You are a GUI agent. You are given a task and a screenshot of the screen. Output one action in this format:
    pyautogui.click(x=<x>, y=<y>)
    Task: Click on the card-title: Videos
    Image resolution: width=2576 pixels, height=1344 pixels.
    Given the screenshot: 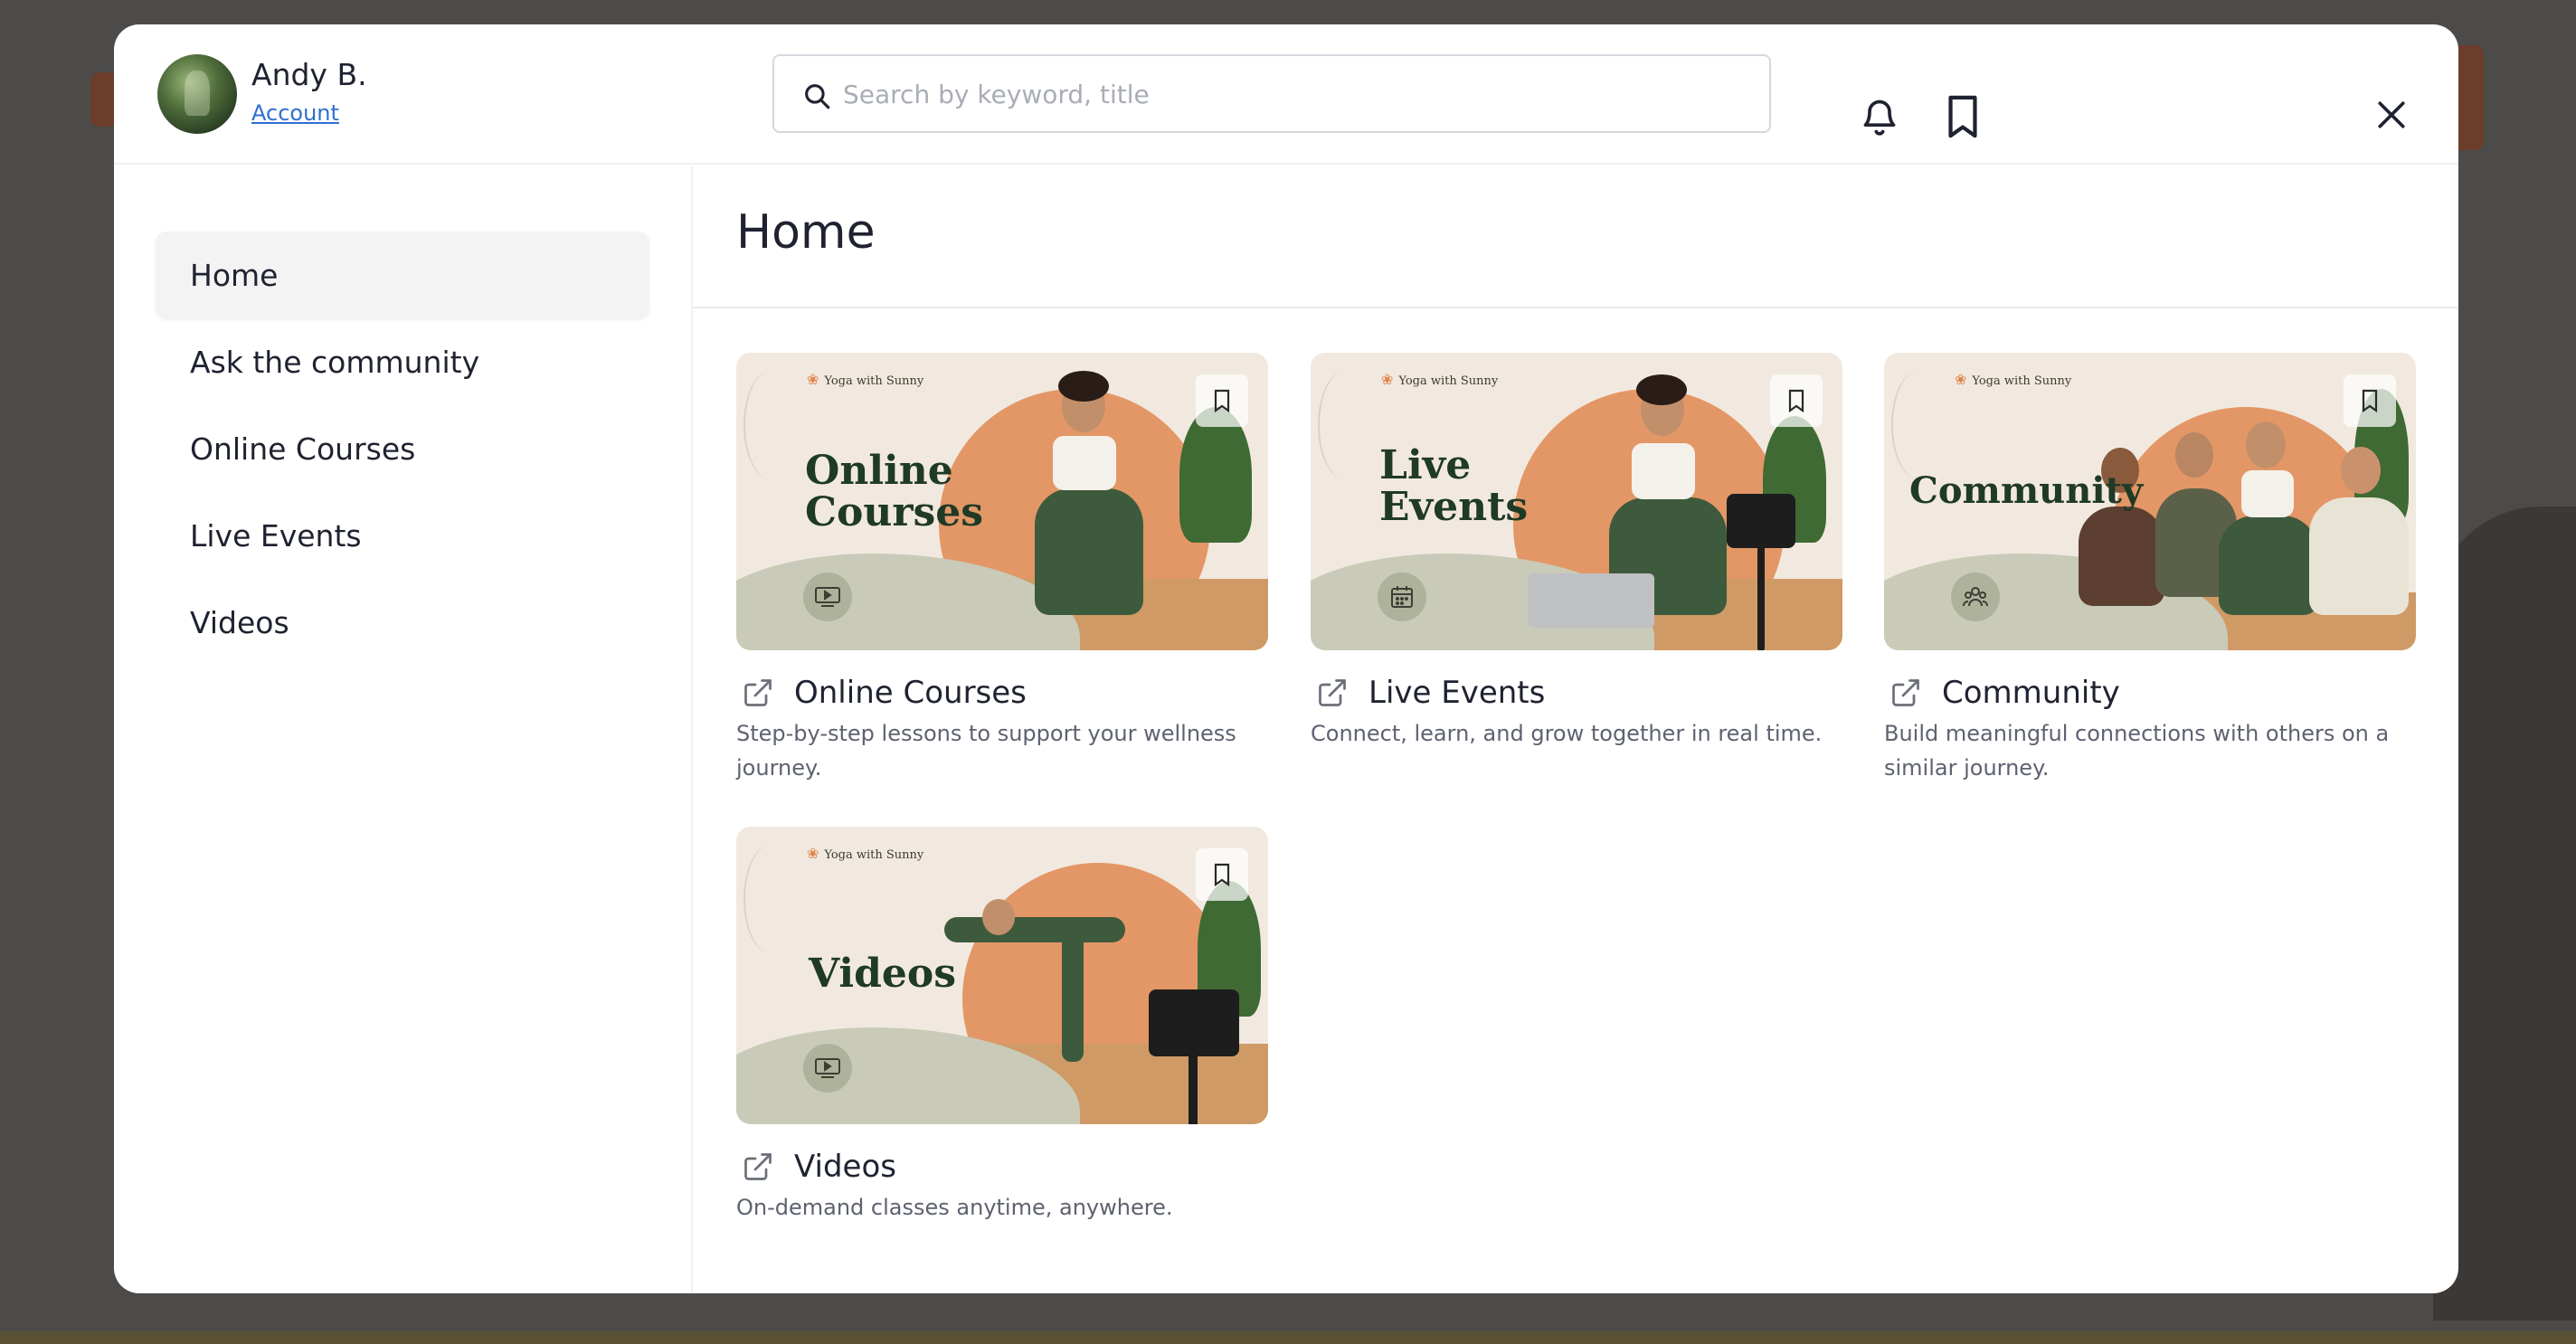 What is the action you would take?
    pyautogui.click(x=845, y=1167)
    